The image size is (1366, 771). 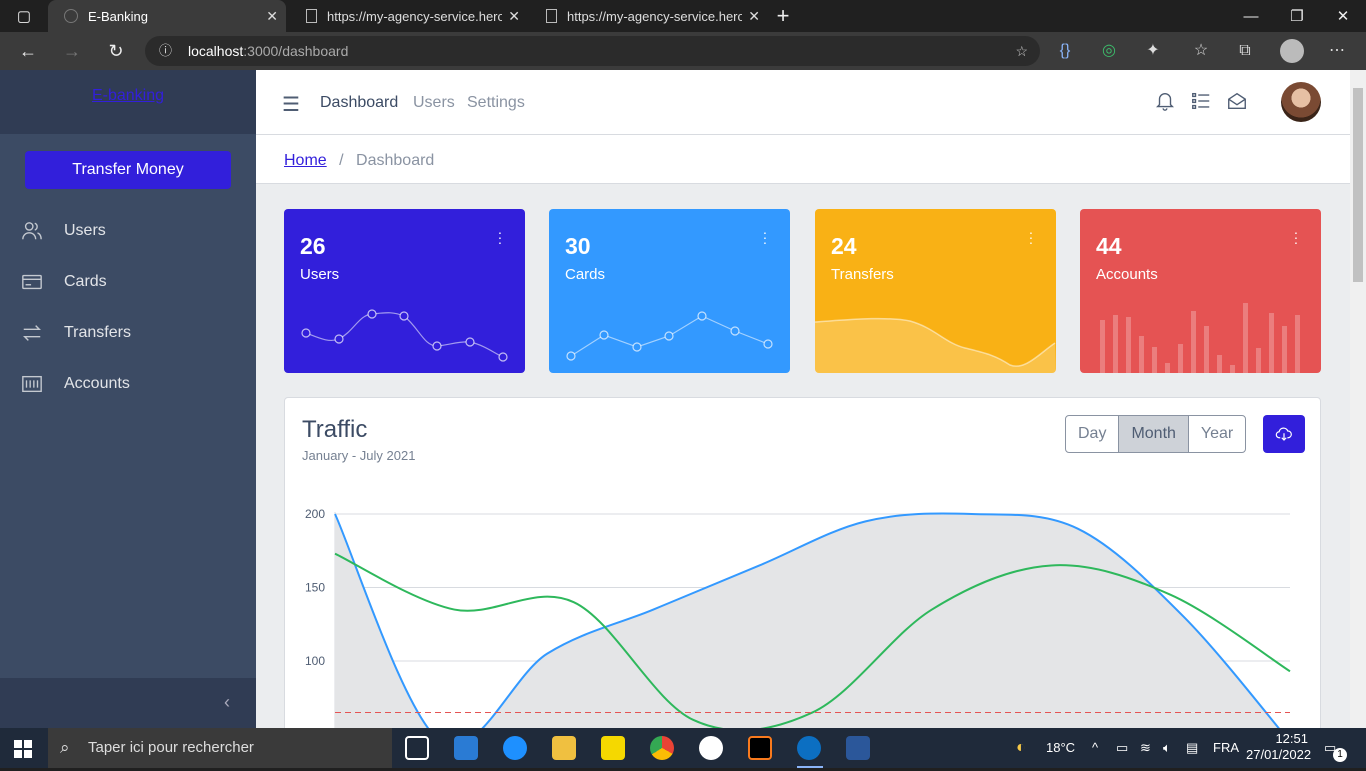 I want to click on nav-users: Users, so click(x=434, y=103).